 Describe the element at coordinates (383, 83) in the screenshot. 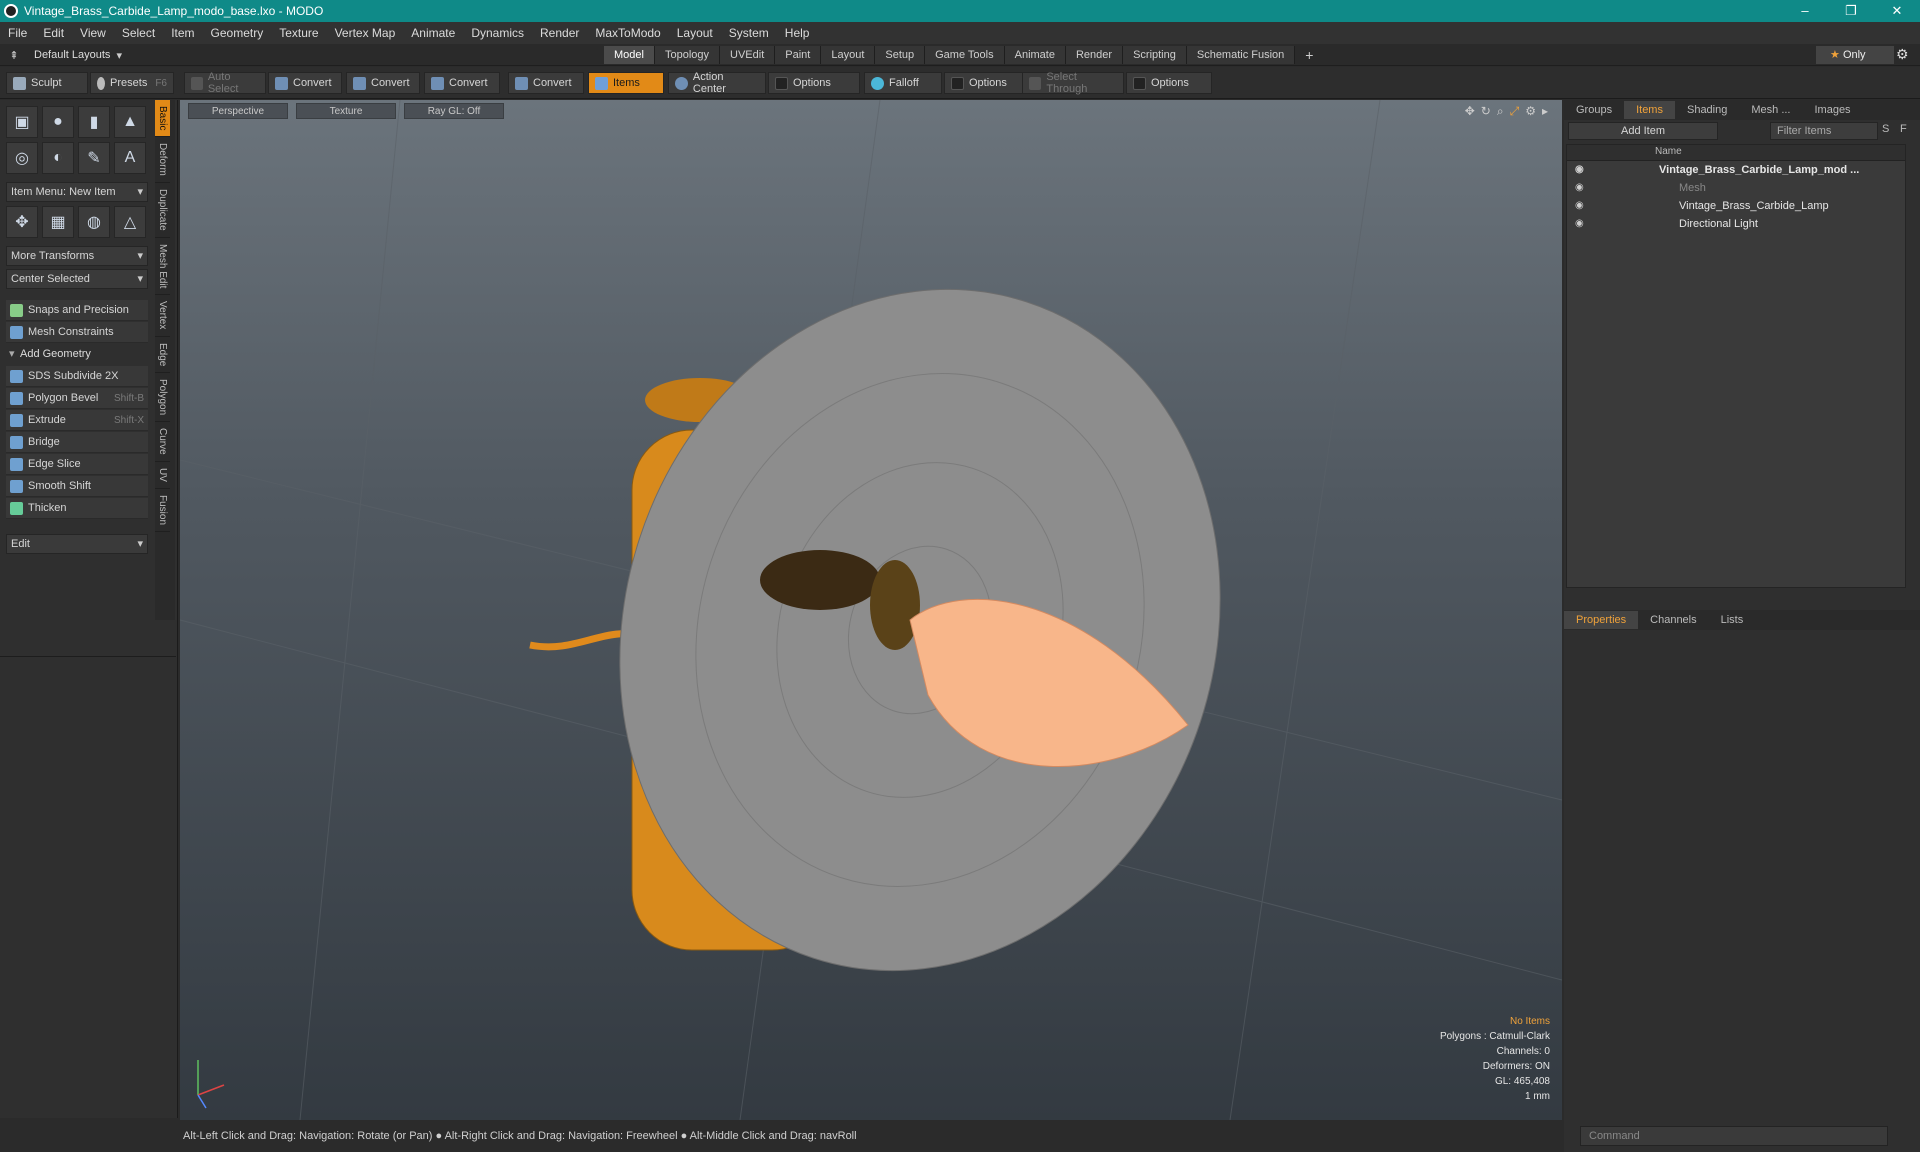

I see `convert-edges-button: Convert` at that location.